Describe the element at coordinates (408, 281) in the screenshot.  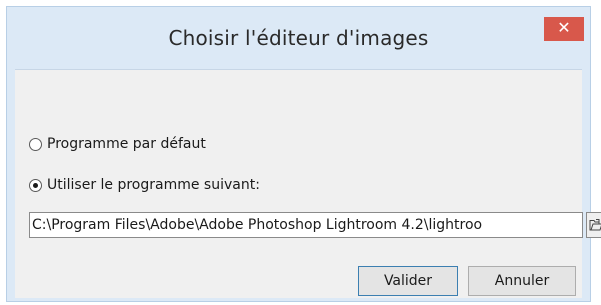
I see `validate-button: Valider` at that location.